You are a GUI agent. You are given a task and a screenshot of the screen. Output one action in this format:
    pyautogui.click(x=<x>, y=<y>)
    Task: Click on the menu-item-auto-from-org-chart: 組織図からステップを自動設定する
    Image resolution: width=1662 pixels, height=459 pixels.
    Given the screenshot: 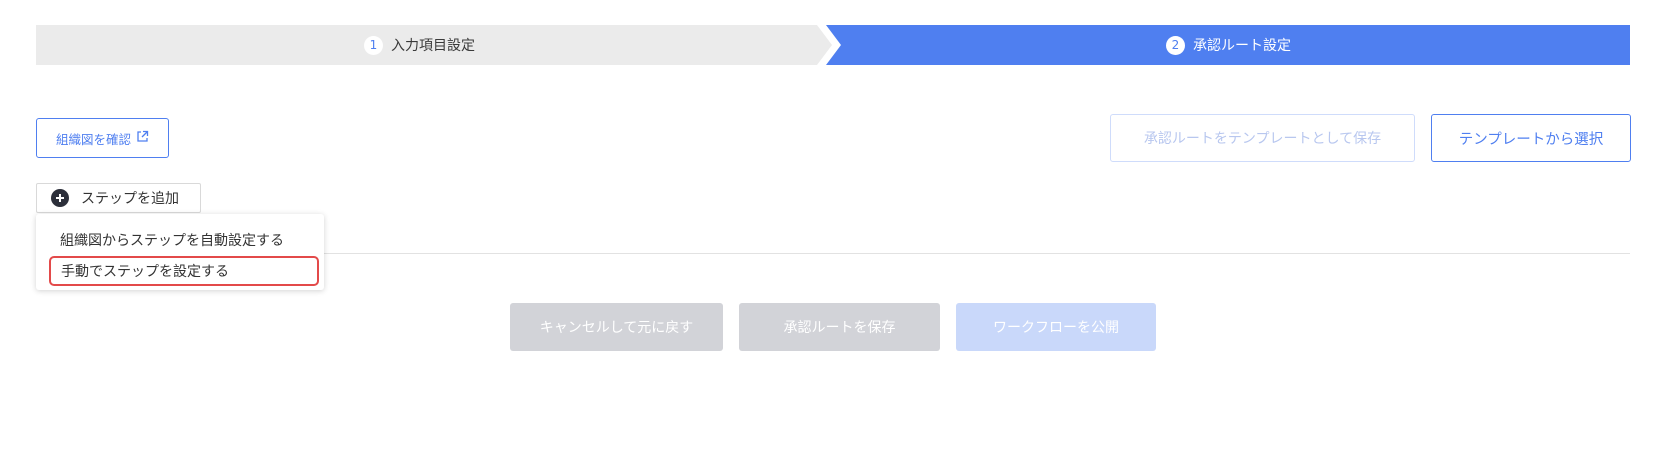 What is the action you would take?
    pyautogui.click(x=180, y=240)
    